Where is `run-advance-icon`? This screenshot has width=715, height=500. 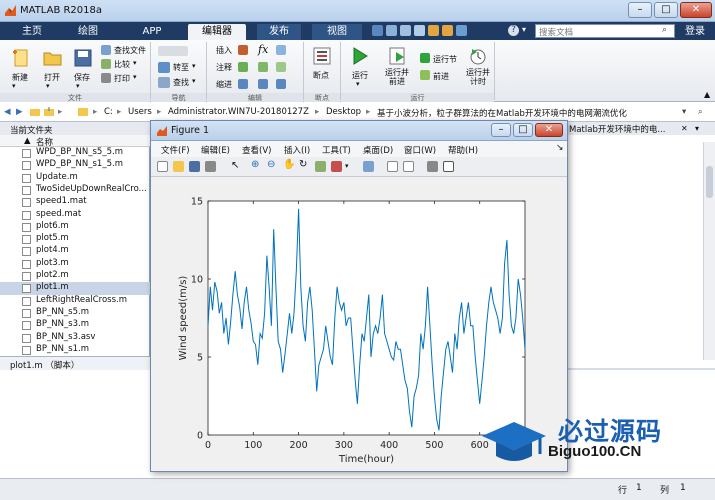
run-advance-icon is located at coordinates (398, 56).